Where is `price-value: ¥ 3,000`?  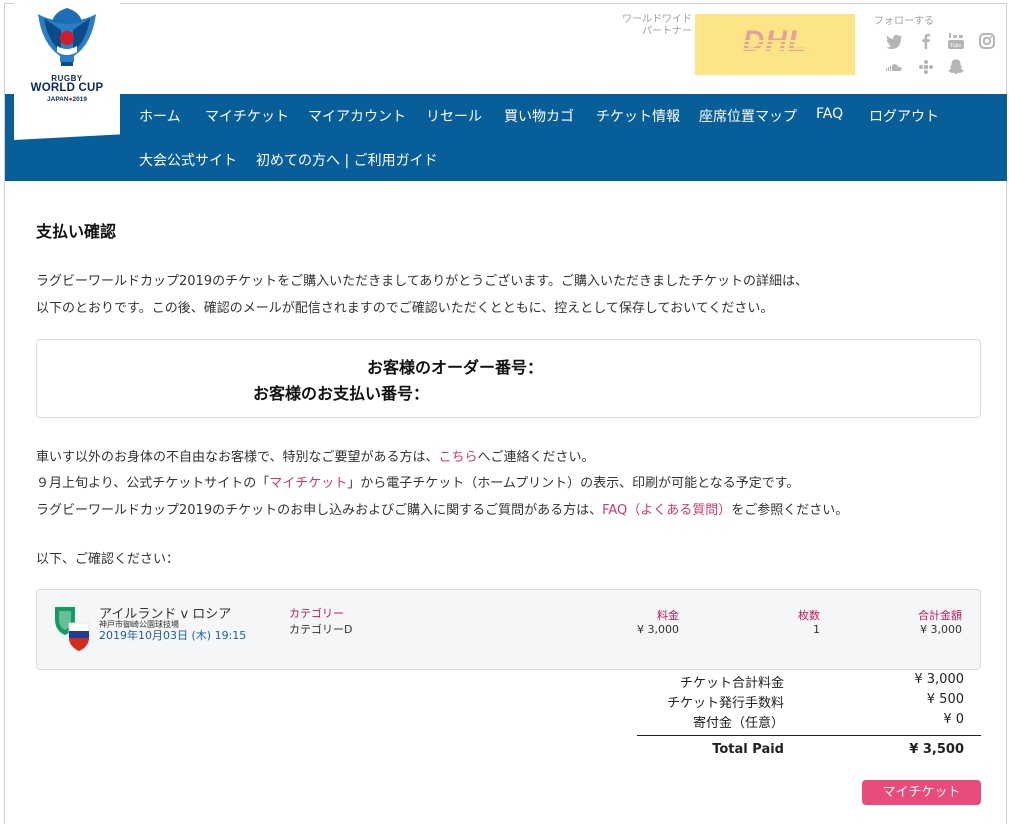
price-value: ¥ 3,000 is located at coordinates (658, 629).